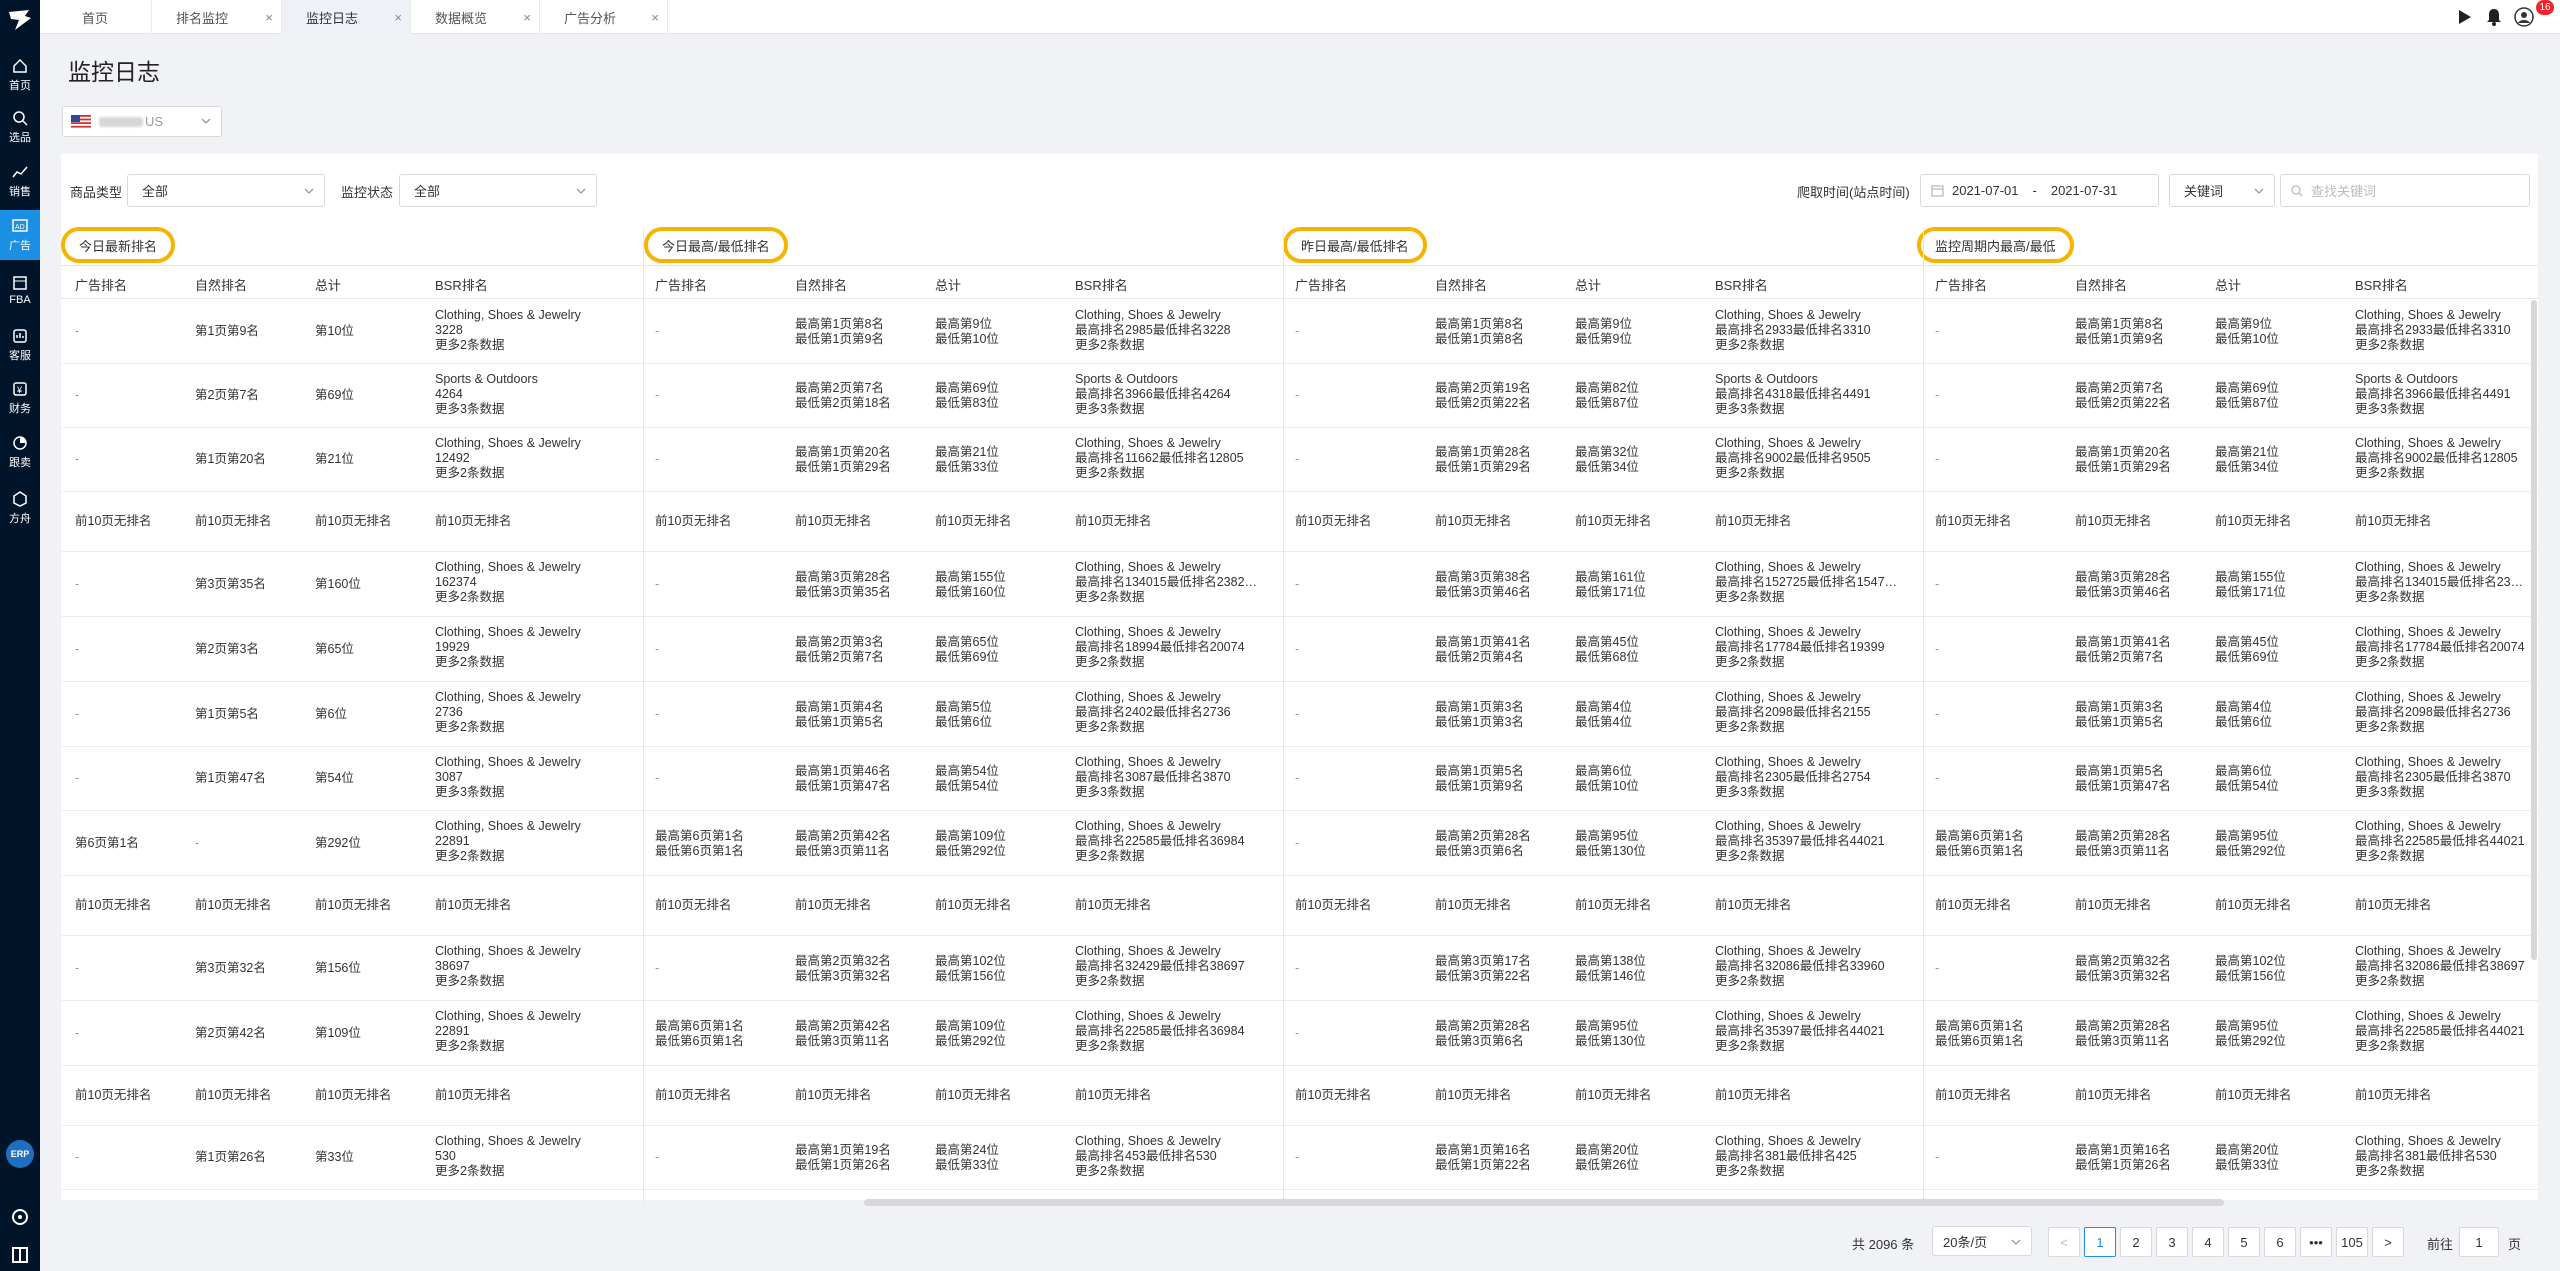 This screenshot has height=1271, width=2560. Describe the element at coordinates (604, 17) in the screenshot. I see `tab-4: 广告分析 ×` at that location.